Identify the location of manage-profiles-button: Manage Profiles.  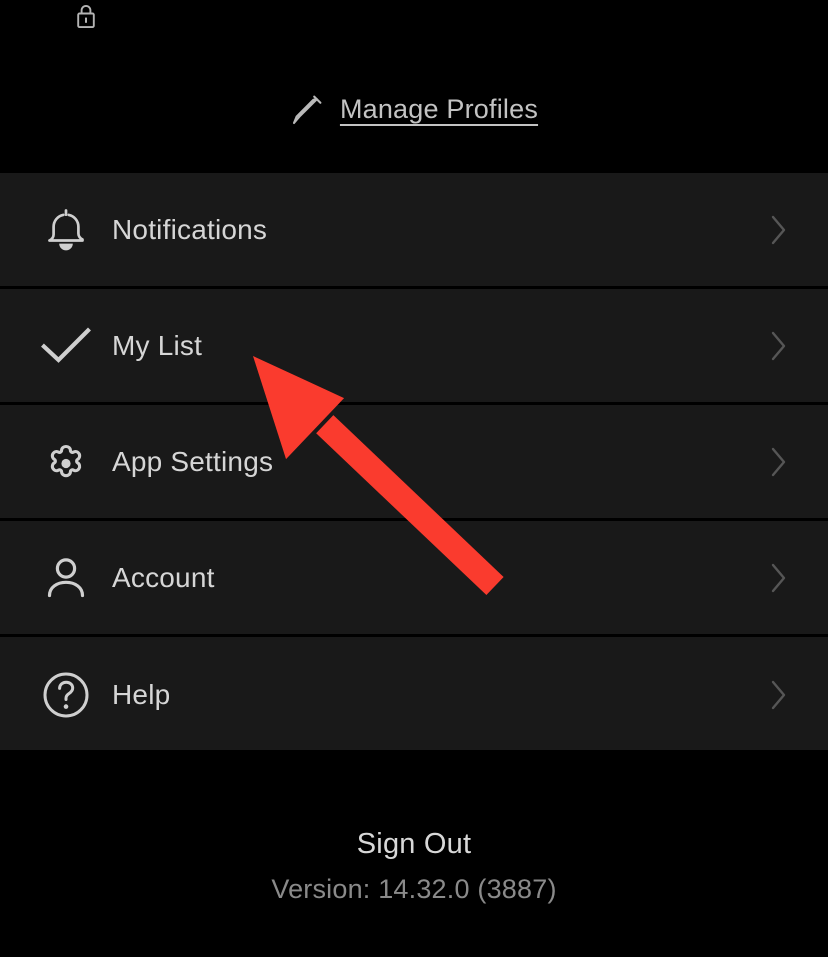
(414, 109).